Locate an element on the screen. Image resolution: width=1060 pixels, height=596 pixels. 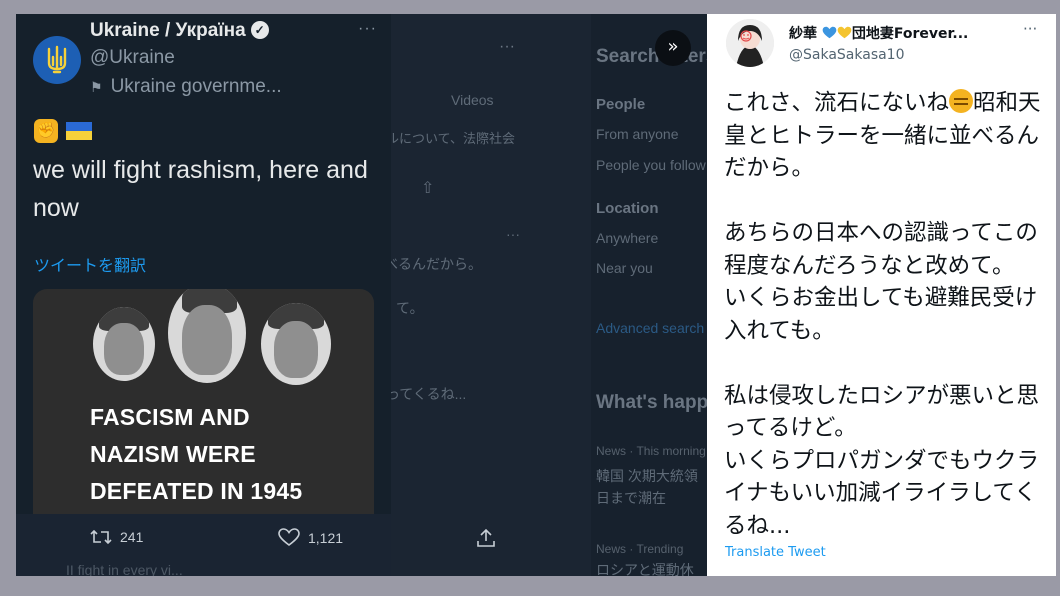
background-snippet: て。 is located at coordinates (410, 308).